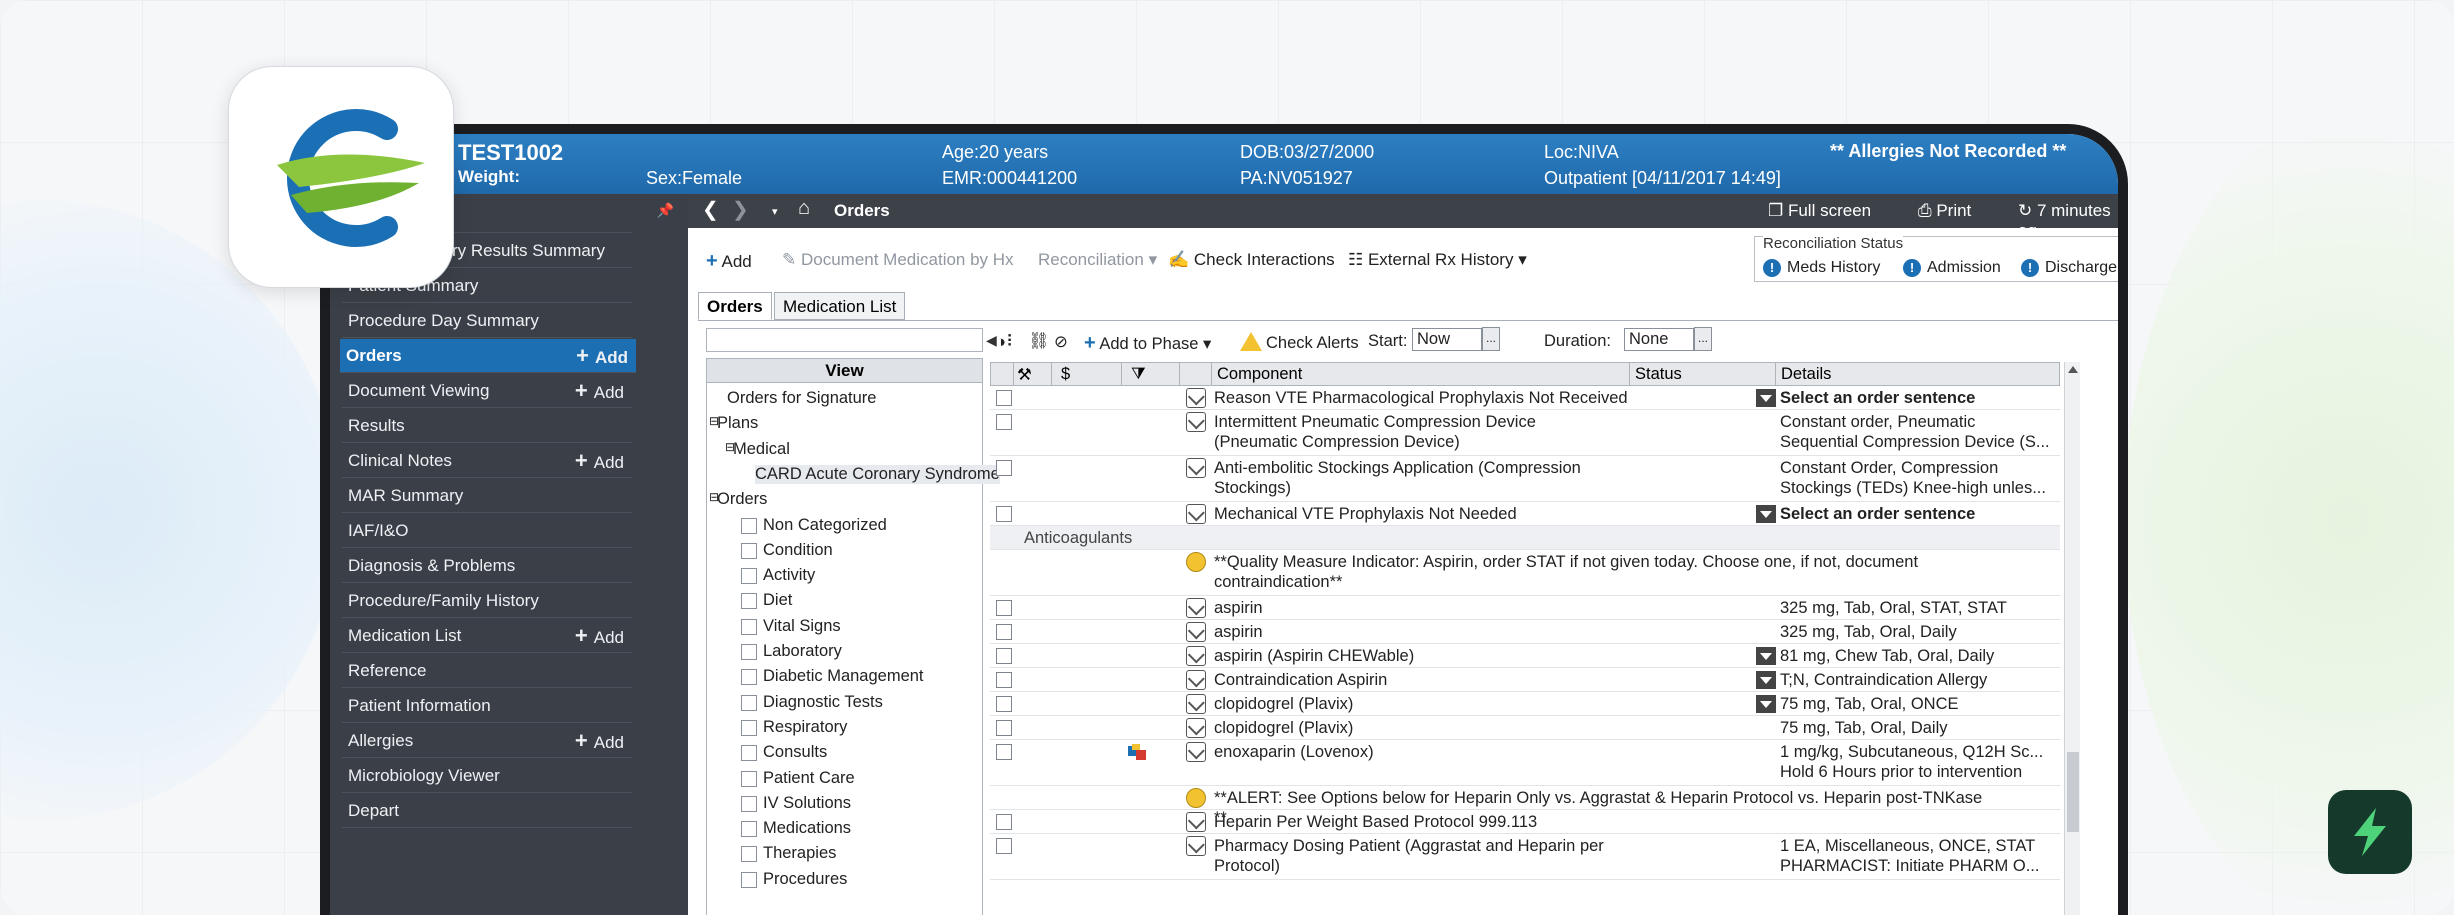 This screenshot has width=2454, height=915. Describe the element at coordinates (804, 208) in the screenshot. I see `home-icon: ⌂` at that location.